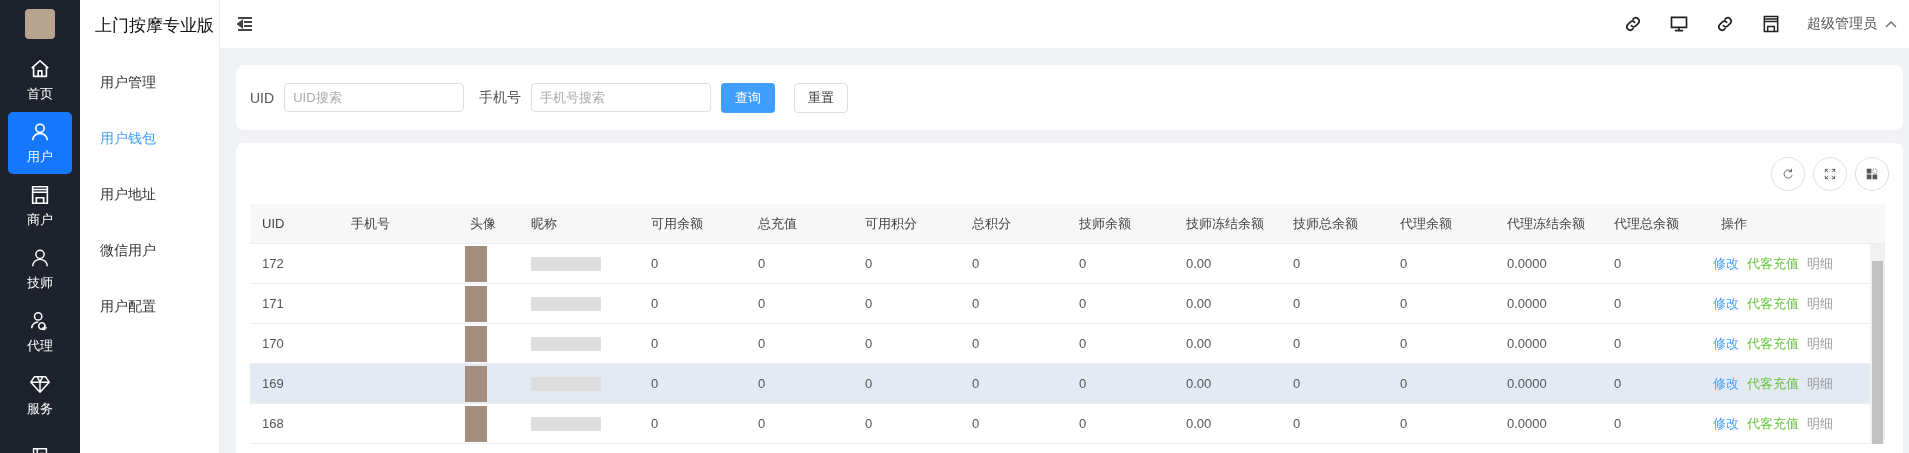  I want to click on submenu-item: 用户钱包, so click(128, 138).